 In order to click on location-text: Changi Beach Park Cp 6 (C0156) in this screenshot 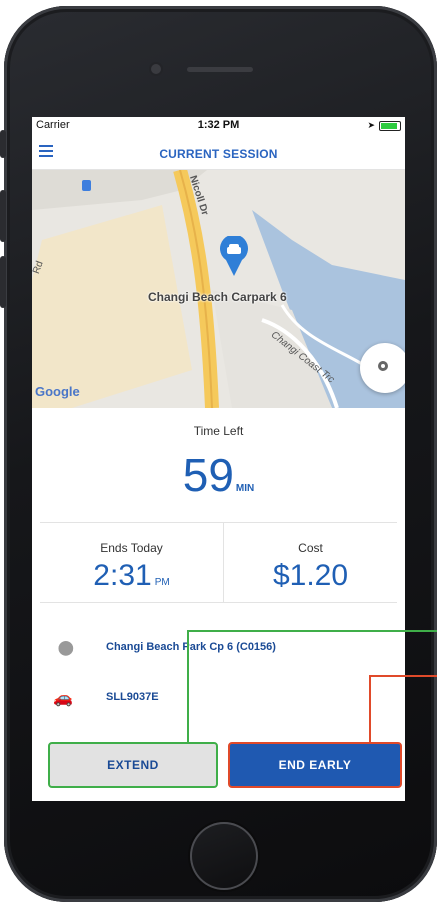, I will do `click(191, 647)`.